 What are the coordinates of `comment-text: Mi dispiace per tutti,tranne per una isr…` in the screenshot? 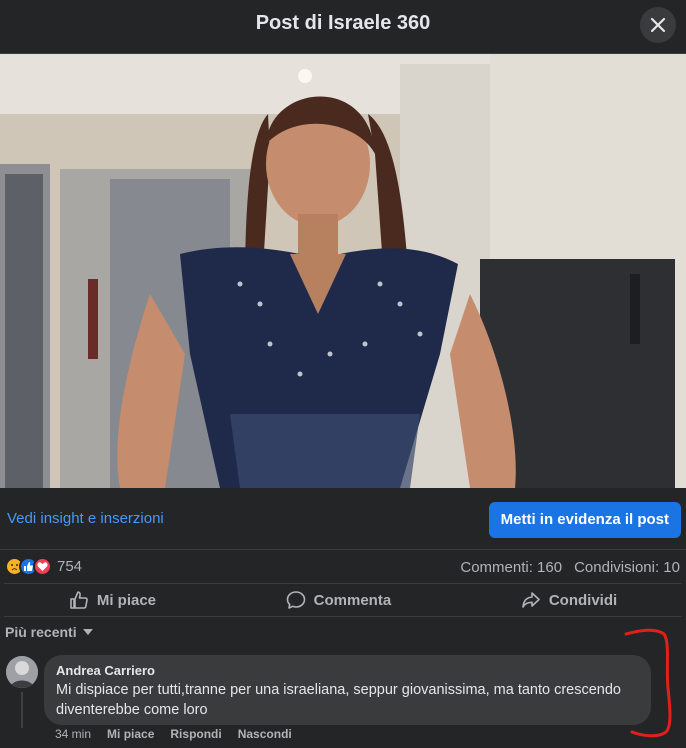 It's located at (338, 700).